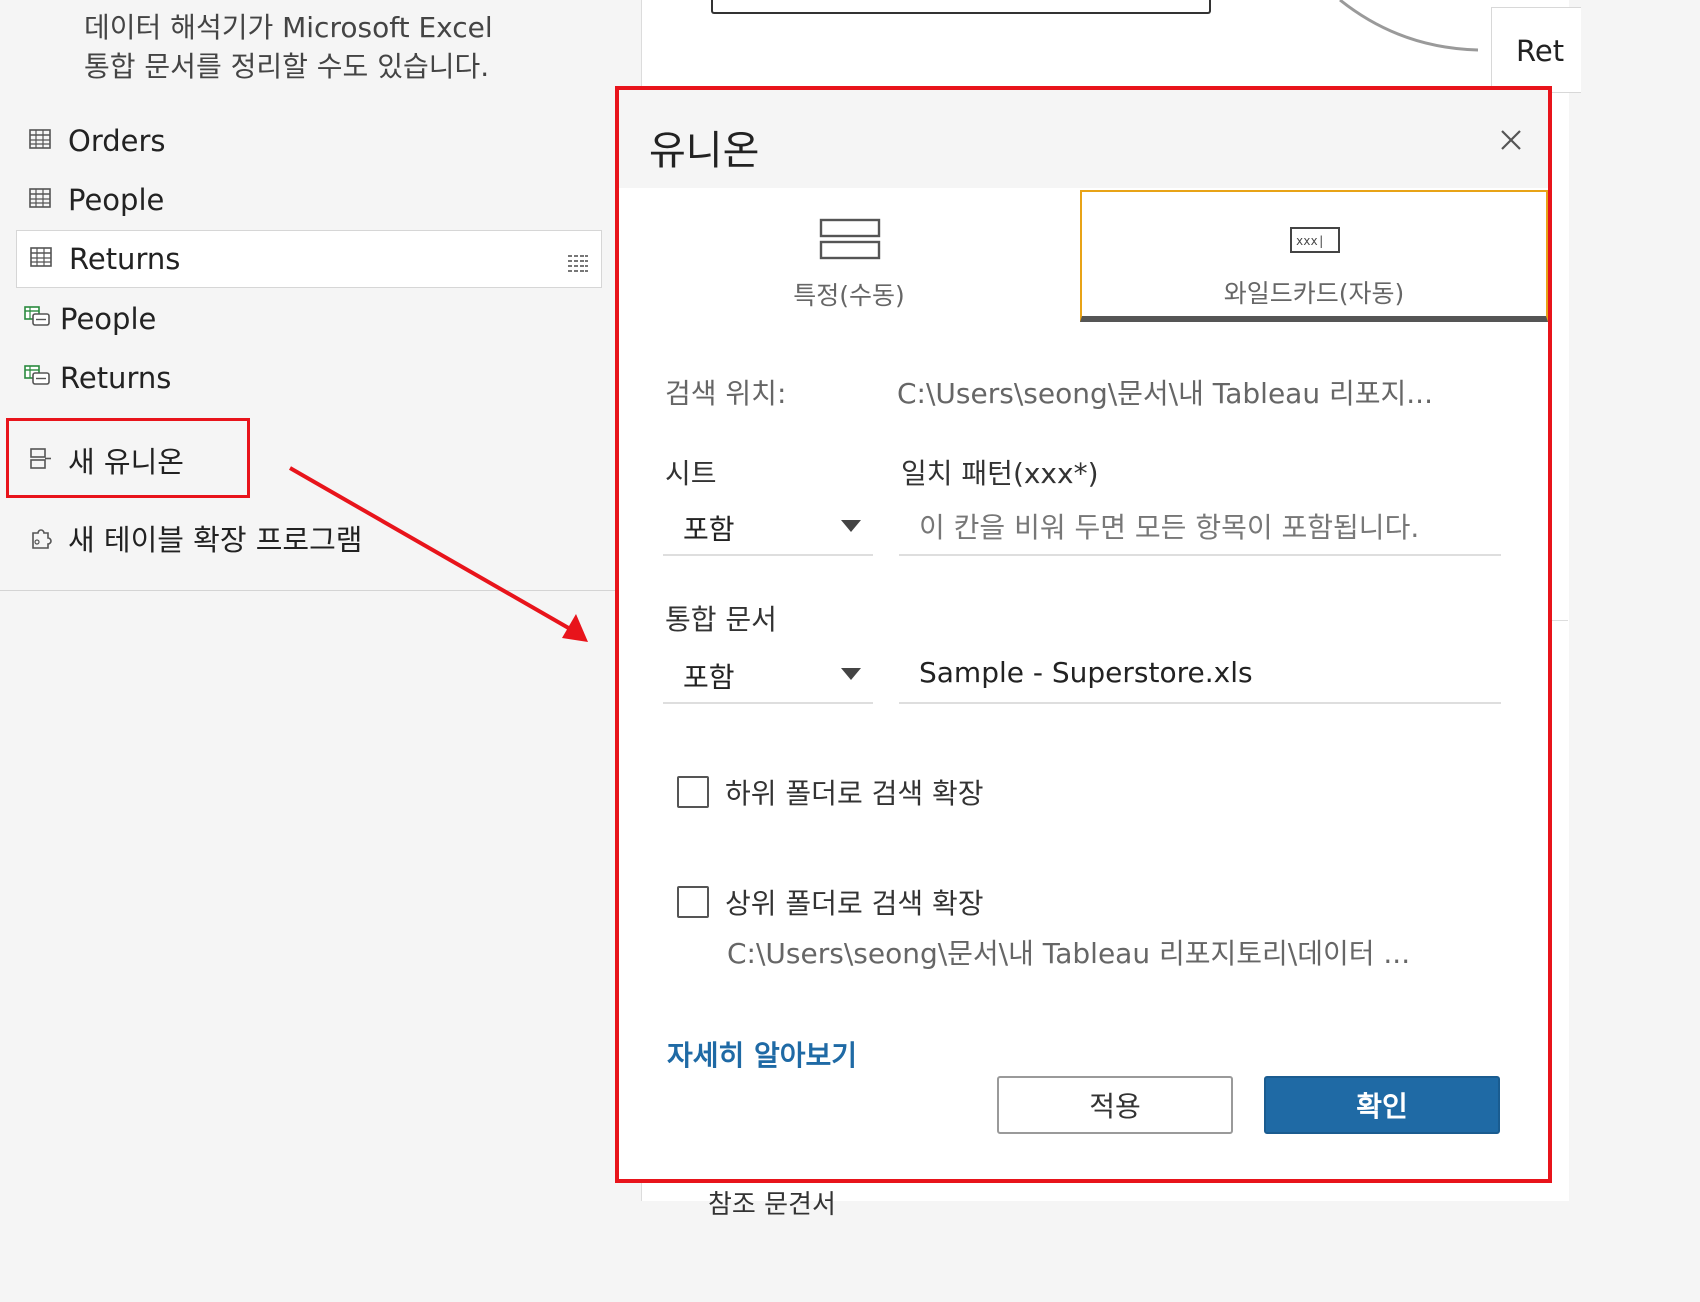 This screenshot has height=1302, width=1700. I want to click on sheet-item-orders: Orders, so click(97, 141).